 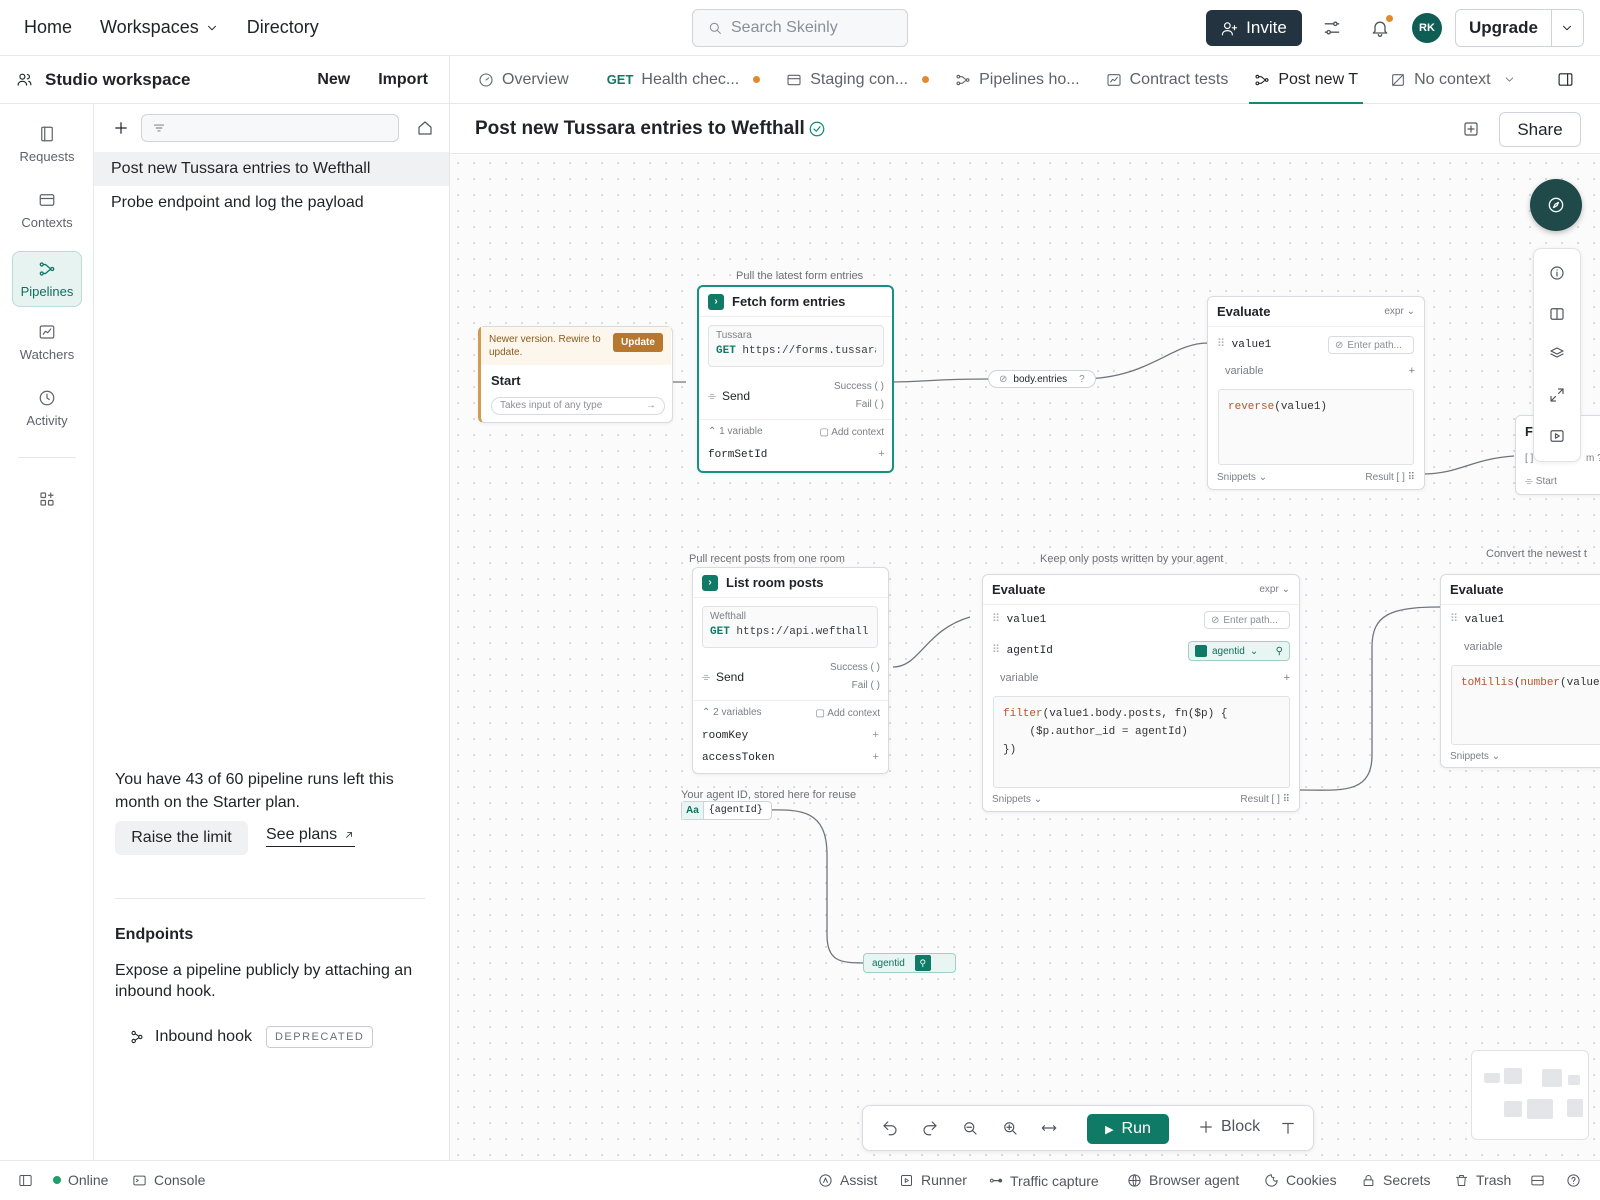 What do you see at coordinates (168, 1180) in the screenshot?
I see `console-button: Console` at bounding box center [168, 1180].